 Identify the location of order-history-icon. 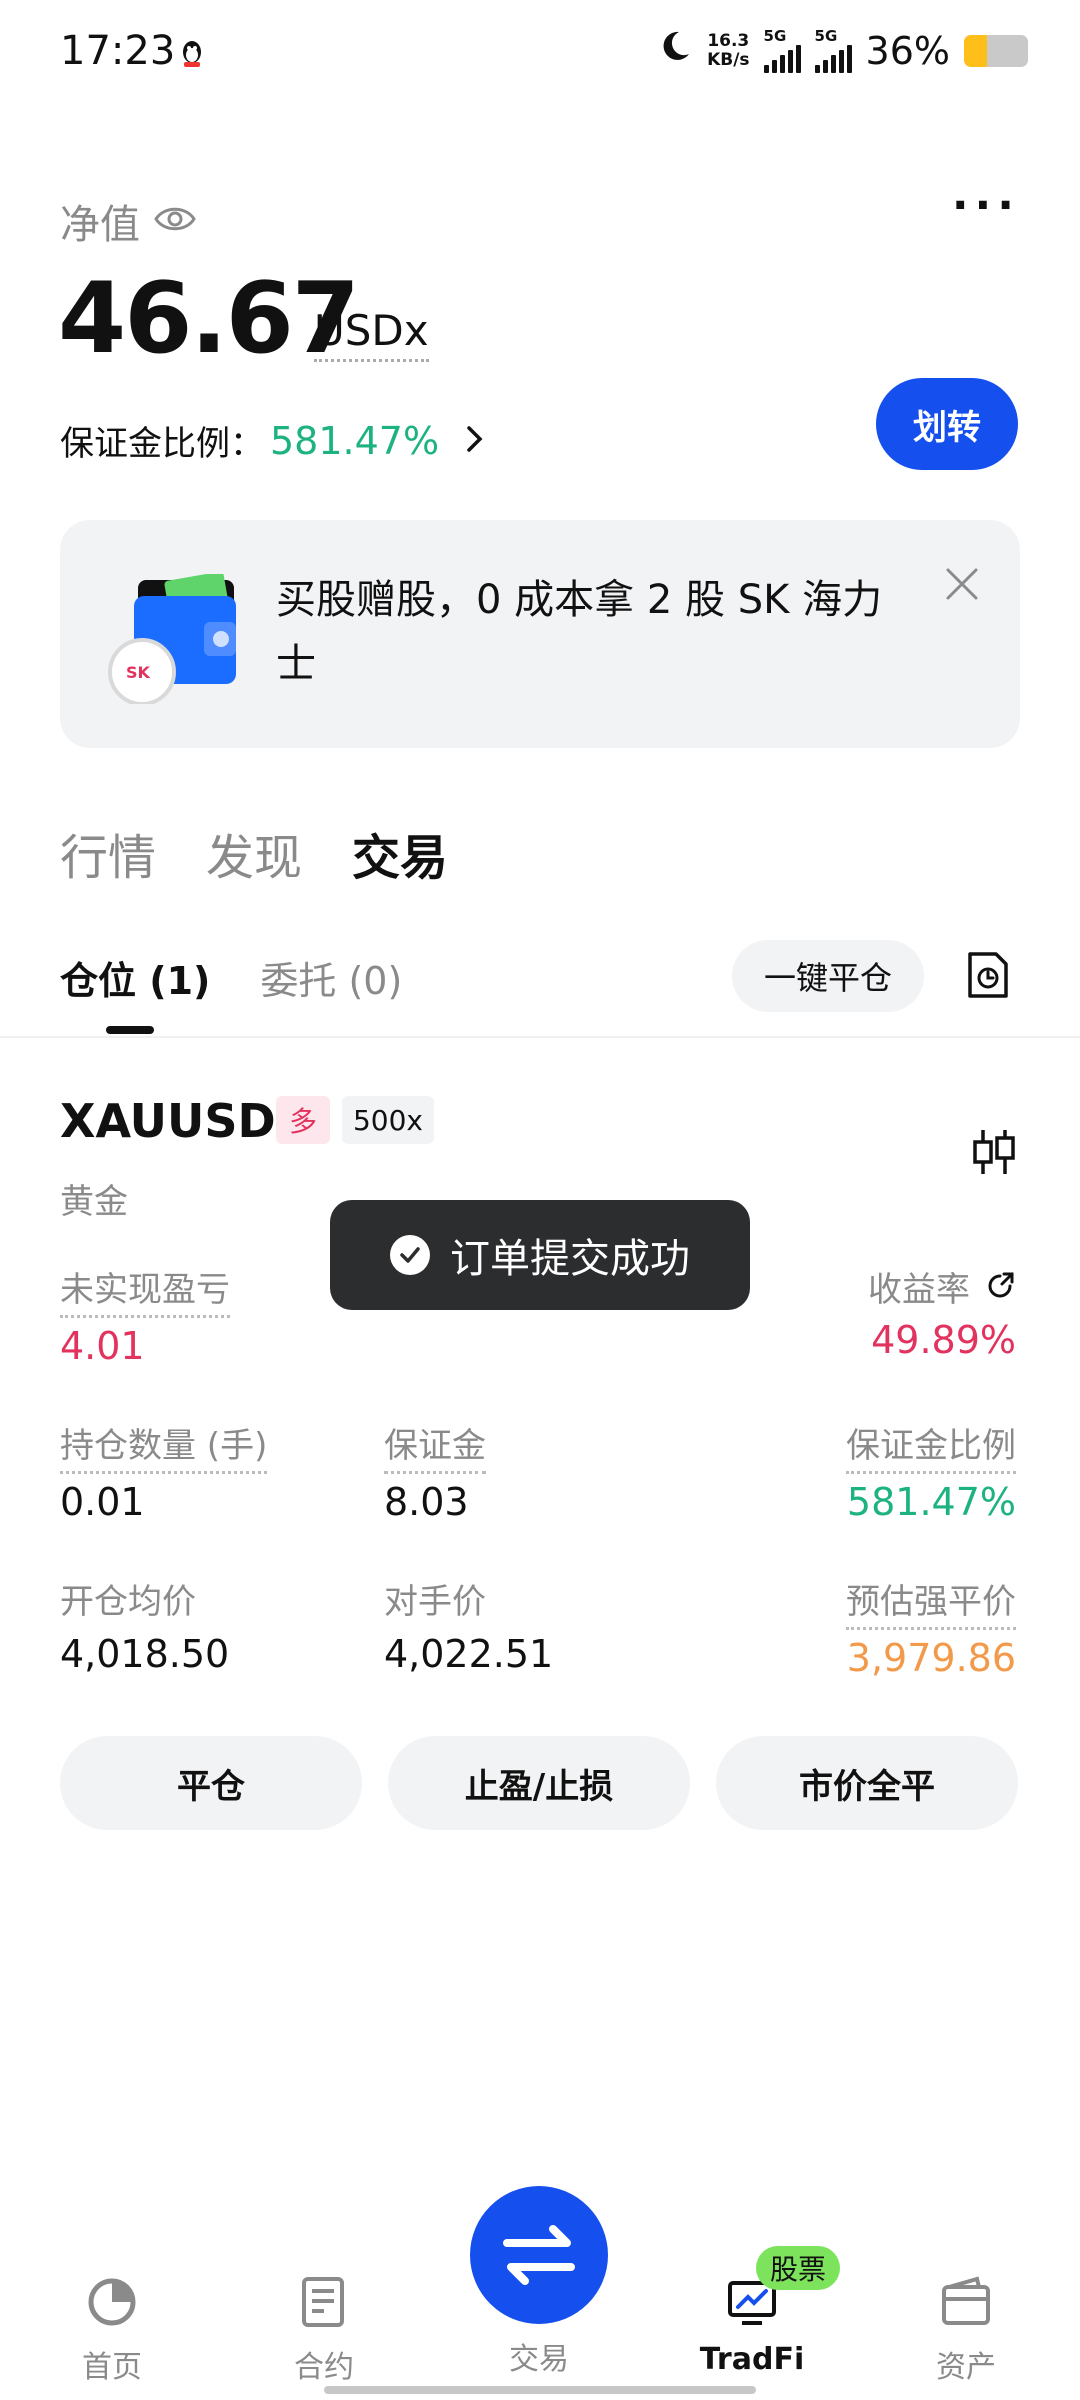
(988, 977).